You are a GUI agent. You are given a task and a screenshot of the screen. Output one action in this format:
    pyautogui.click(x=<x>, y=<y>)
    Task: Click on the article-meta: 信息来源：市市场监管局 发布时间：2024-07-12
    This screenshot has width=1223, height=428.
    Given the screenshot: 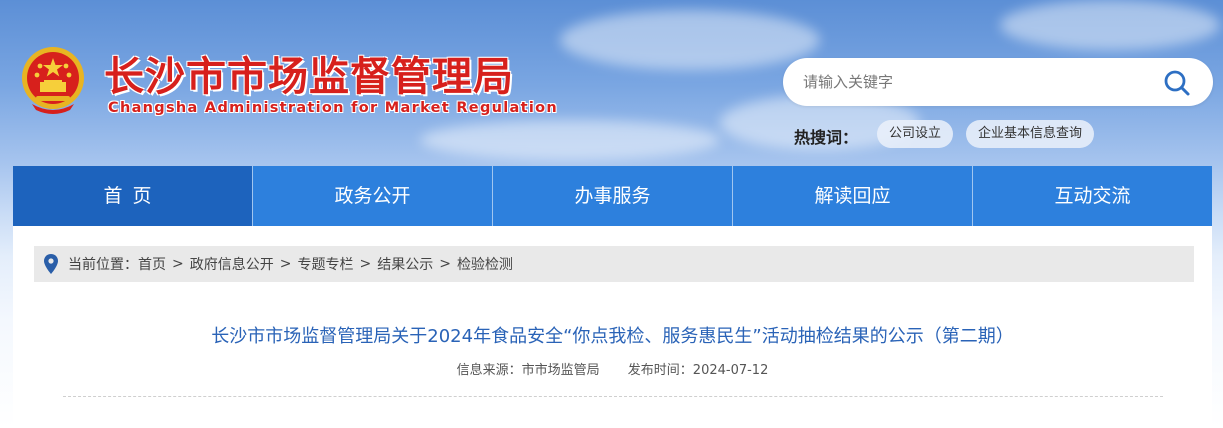 What is the action you would take?
    pyautogui.click(x=612, y=368)
    